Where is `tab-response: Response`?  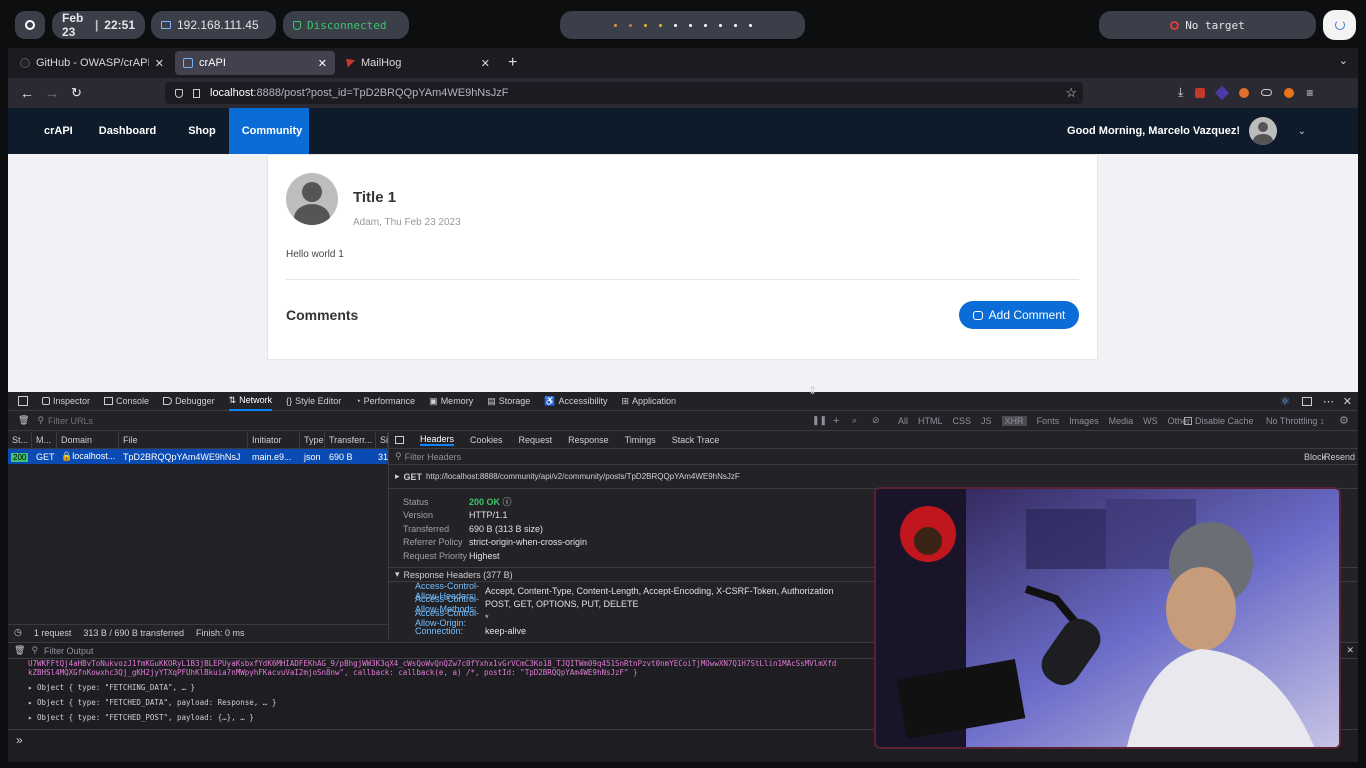
tab-response: Response is located at coordinates (588, 440).